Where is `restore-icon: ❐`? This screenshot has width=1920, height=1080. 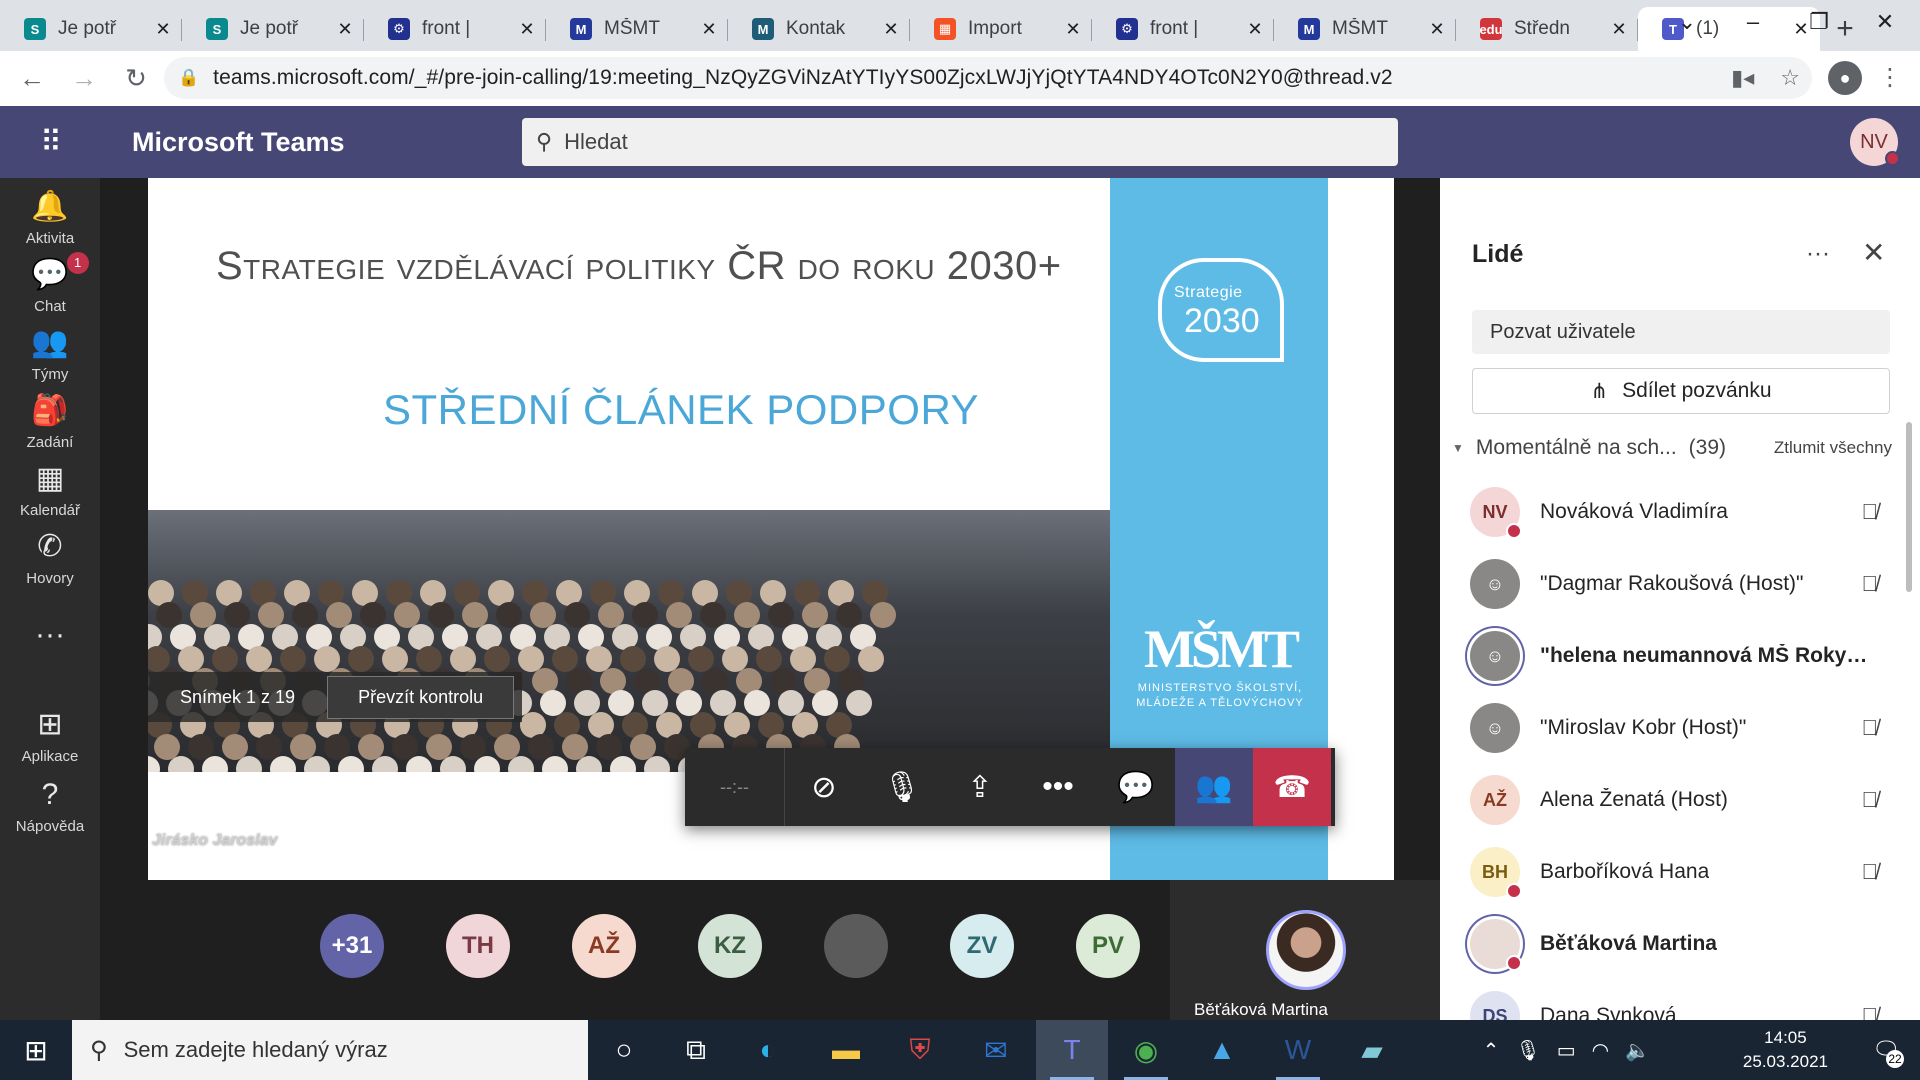
restore-icon: ❐ is located at coordinates (1819, 22).